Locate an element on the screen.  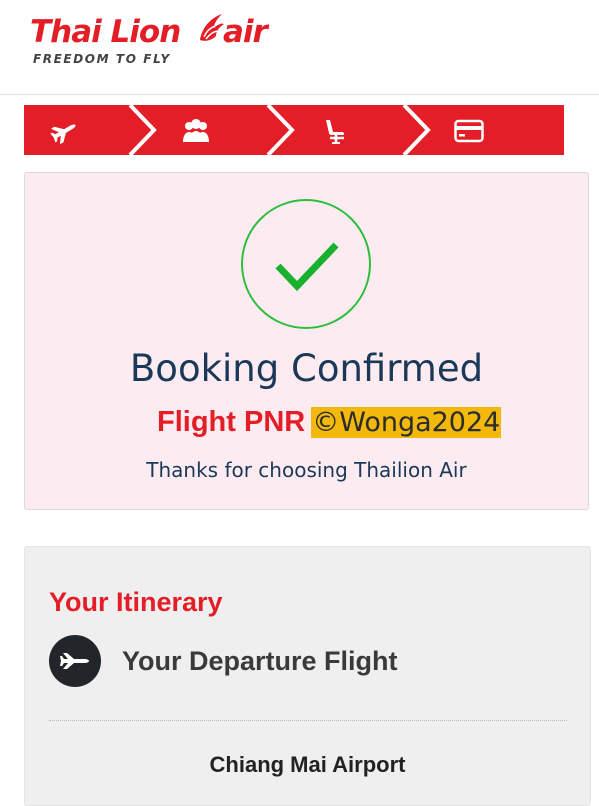
brand-tagline: FREEDOM TO FLY is located at coordinates (102, 59).